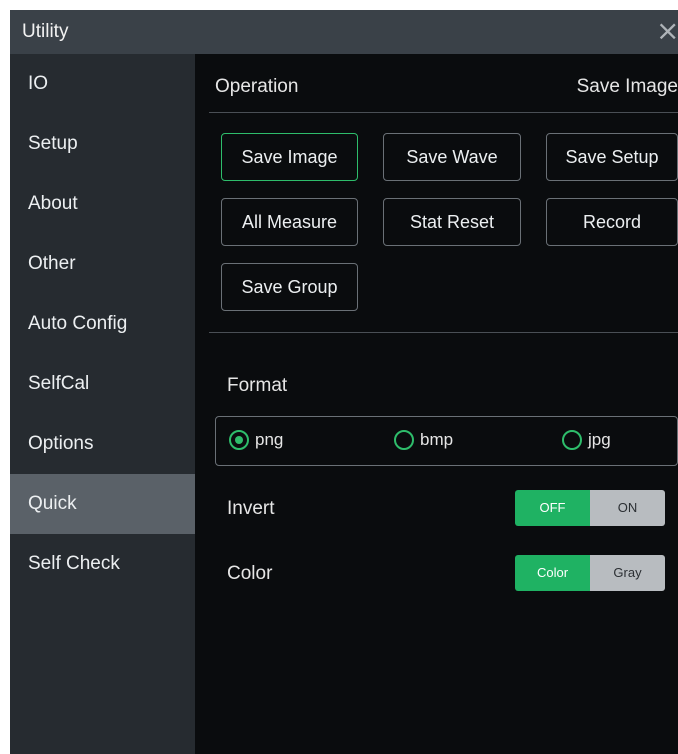 Image resolution: width=678 pixels, height=754 pixels. I want to click on sidebar-item-label: SelfCal, so click(59, 383).